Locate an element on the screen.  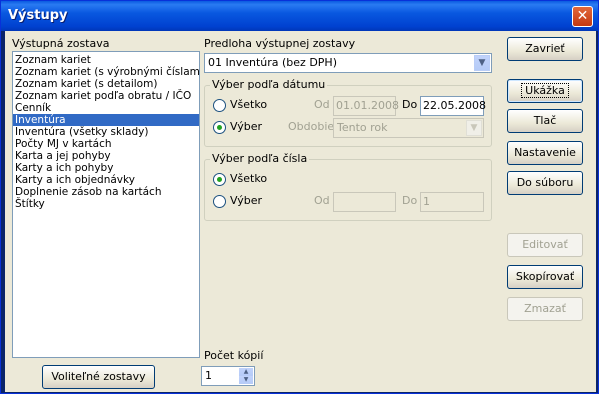
date-select-label: Výber is located at coordinates (246, 126).